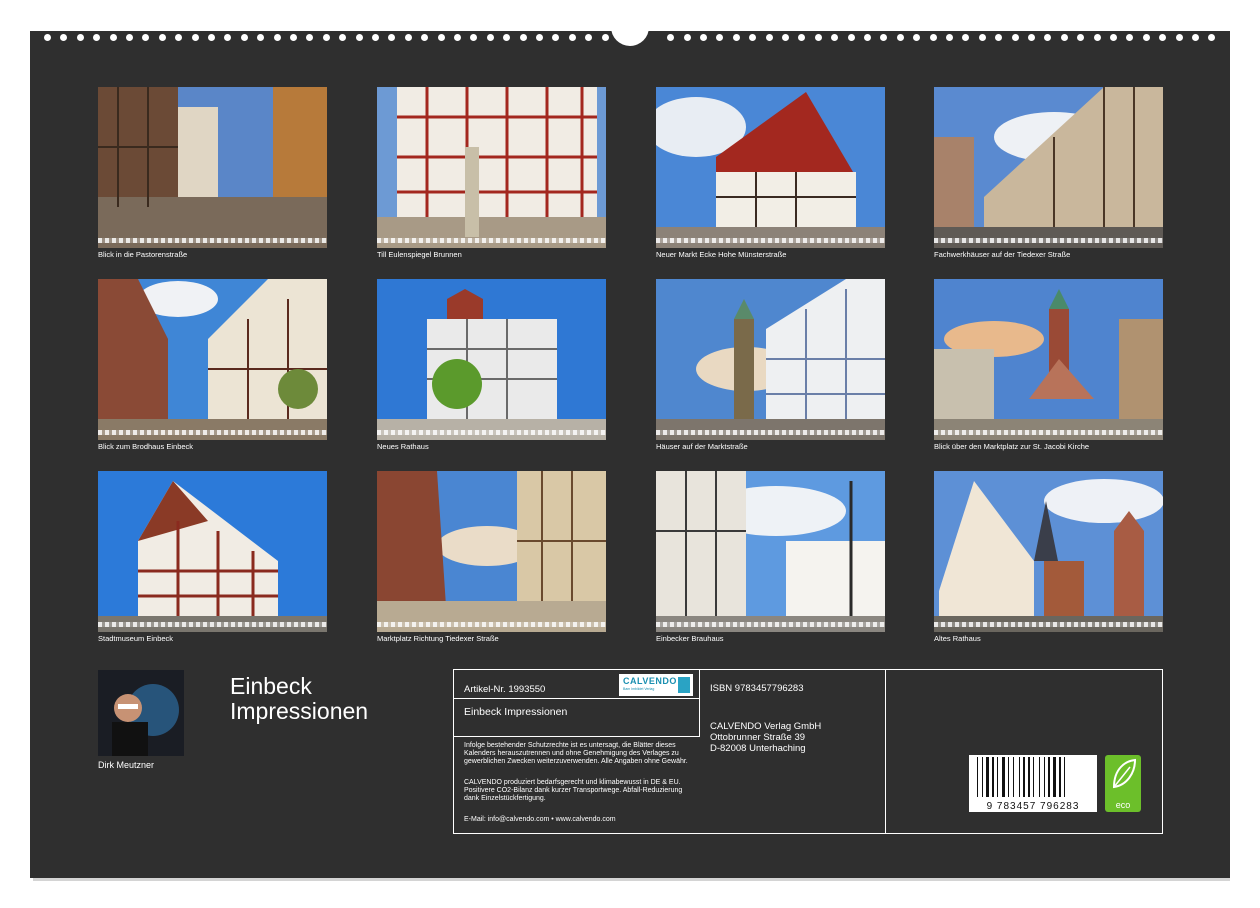 This screenshot has width=1260, height=908. I want to click on publisher-street: Ottobrunner Straße 39, so click(758, 737).